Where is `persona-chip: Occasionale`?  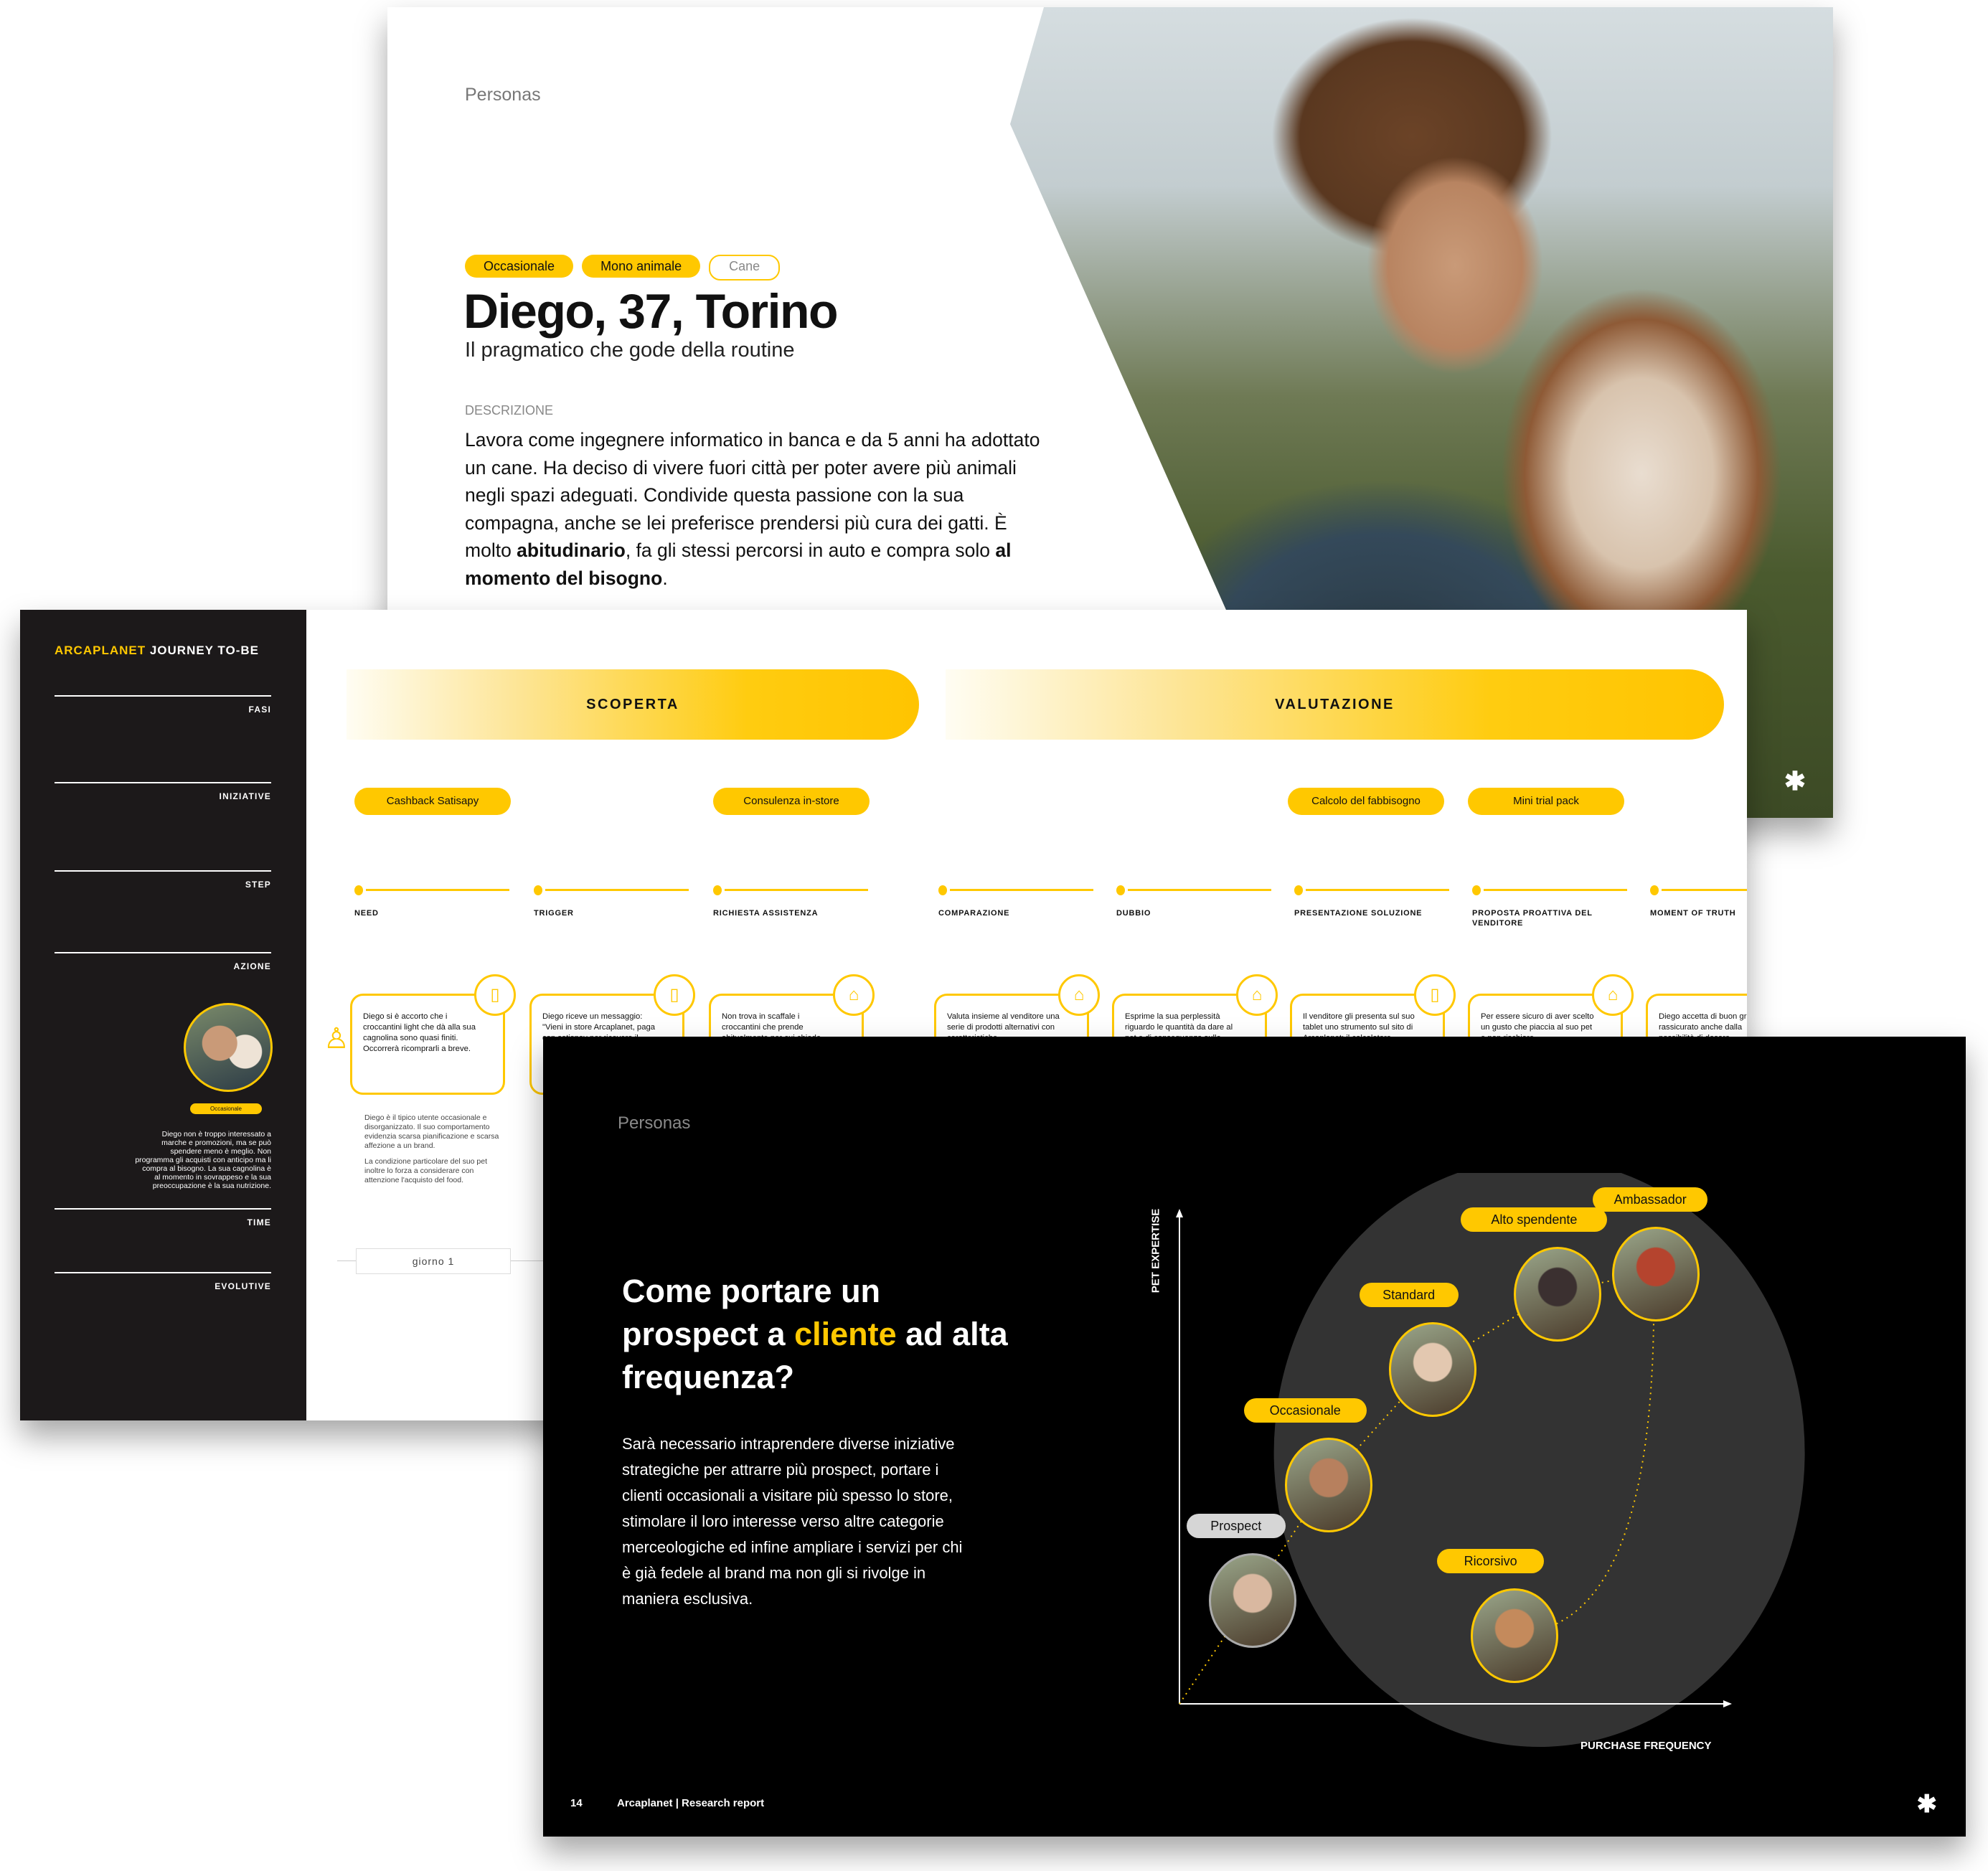
persona-chip: Occasionale is located at coordinates (1305, 1411).